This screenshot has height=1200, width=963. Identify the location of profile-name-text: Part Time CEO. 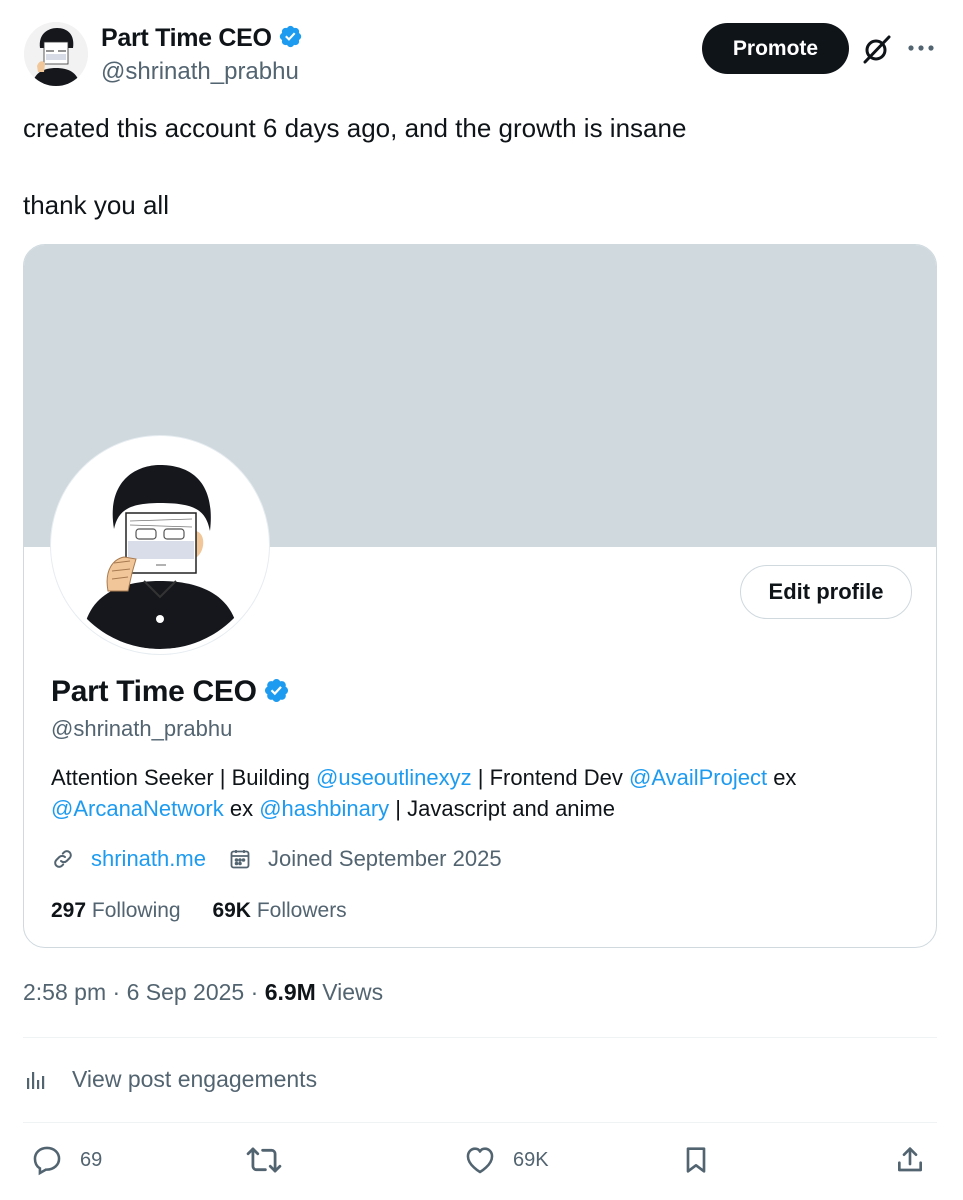
(154, 691).